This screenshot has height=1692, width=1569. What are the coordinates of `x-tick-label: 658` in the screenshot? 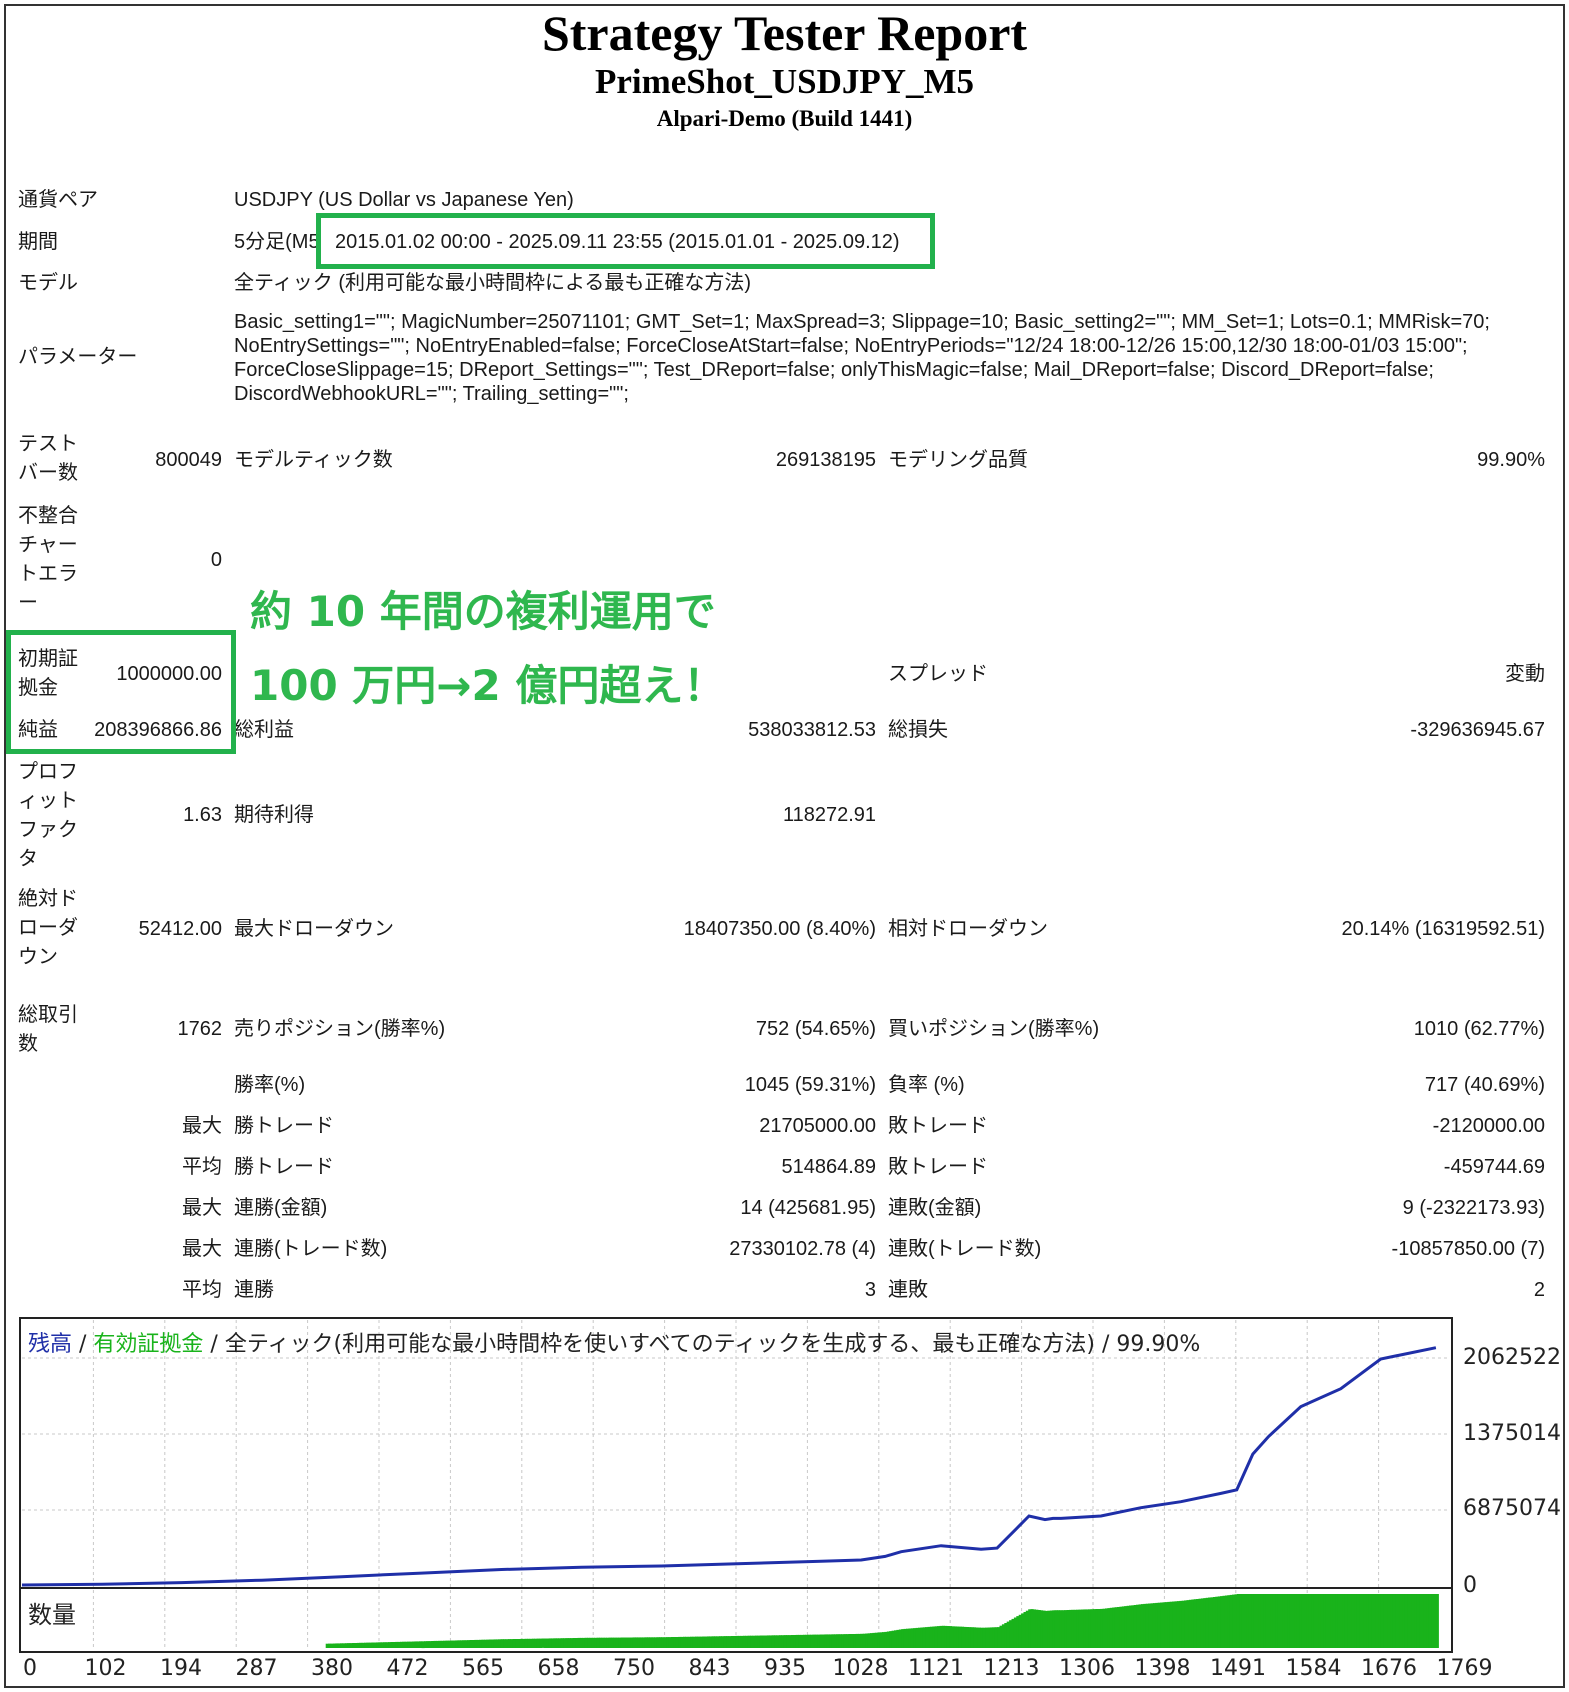 It's located at (558, 1668).